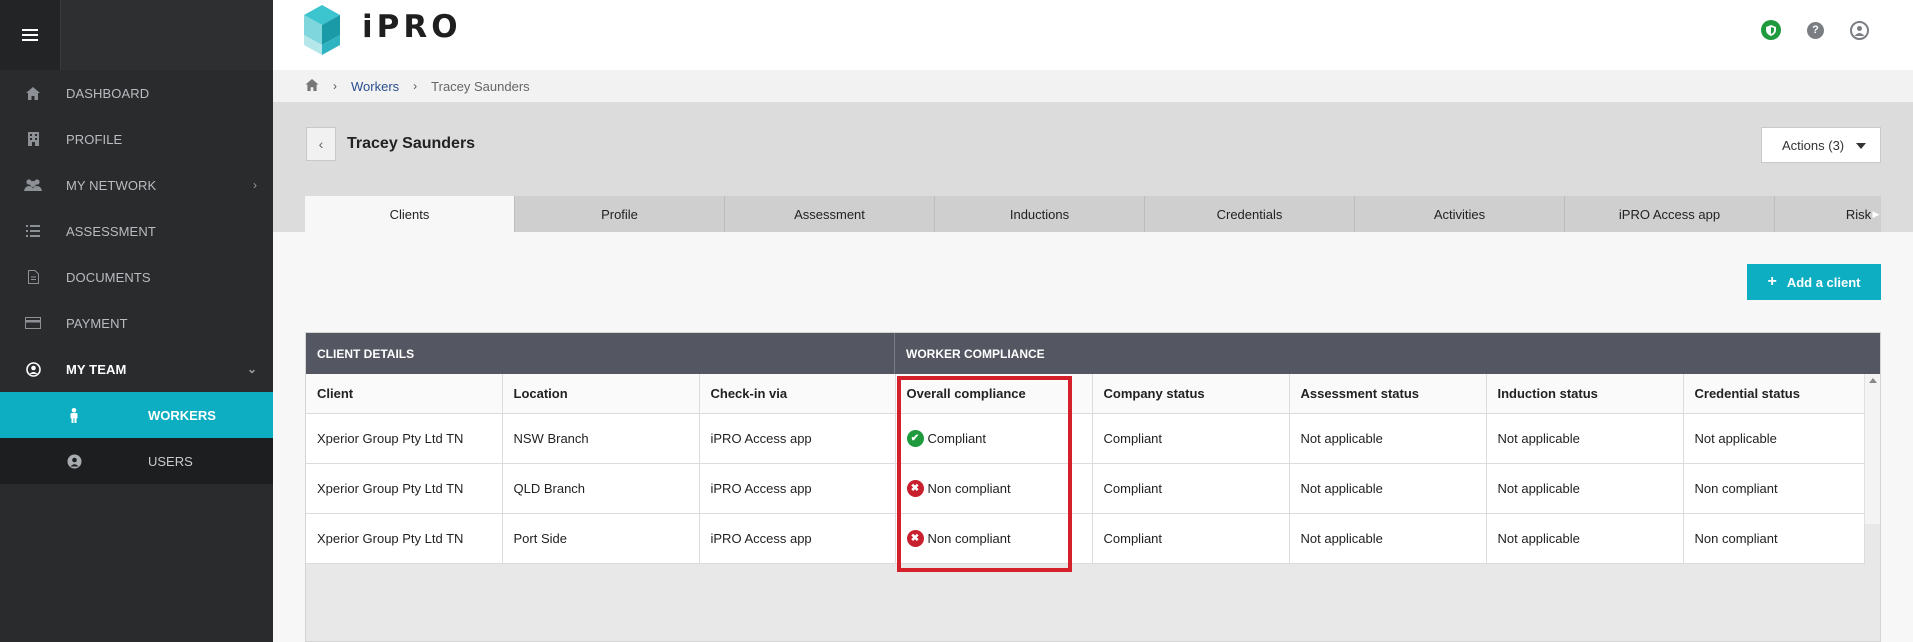 This screenshot has width=1913, height=642. I want to click on sidebar-item-label: DASHBOARD, so click(108, 93).